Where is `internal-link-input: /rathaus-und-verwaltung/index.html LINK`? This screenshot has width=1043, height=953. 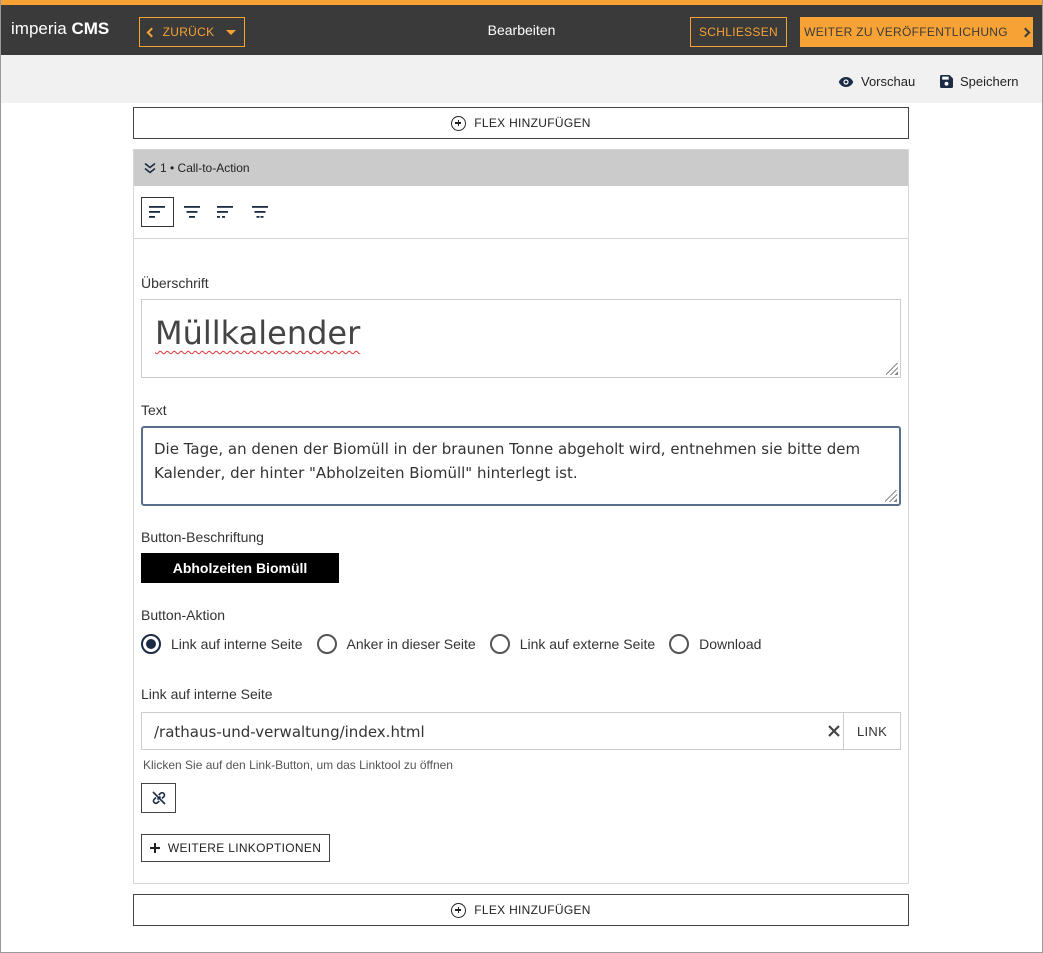
internal-link-input: /rathaus-und-verwaltung/index.html LINK is located at coordinates (521, 731).